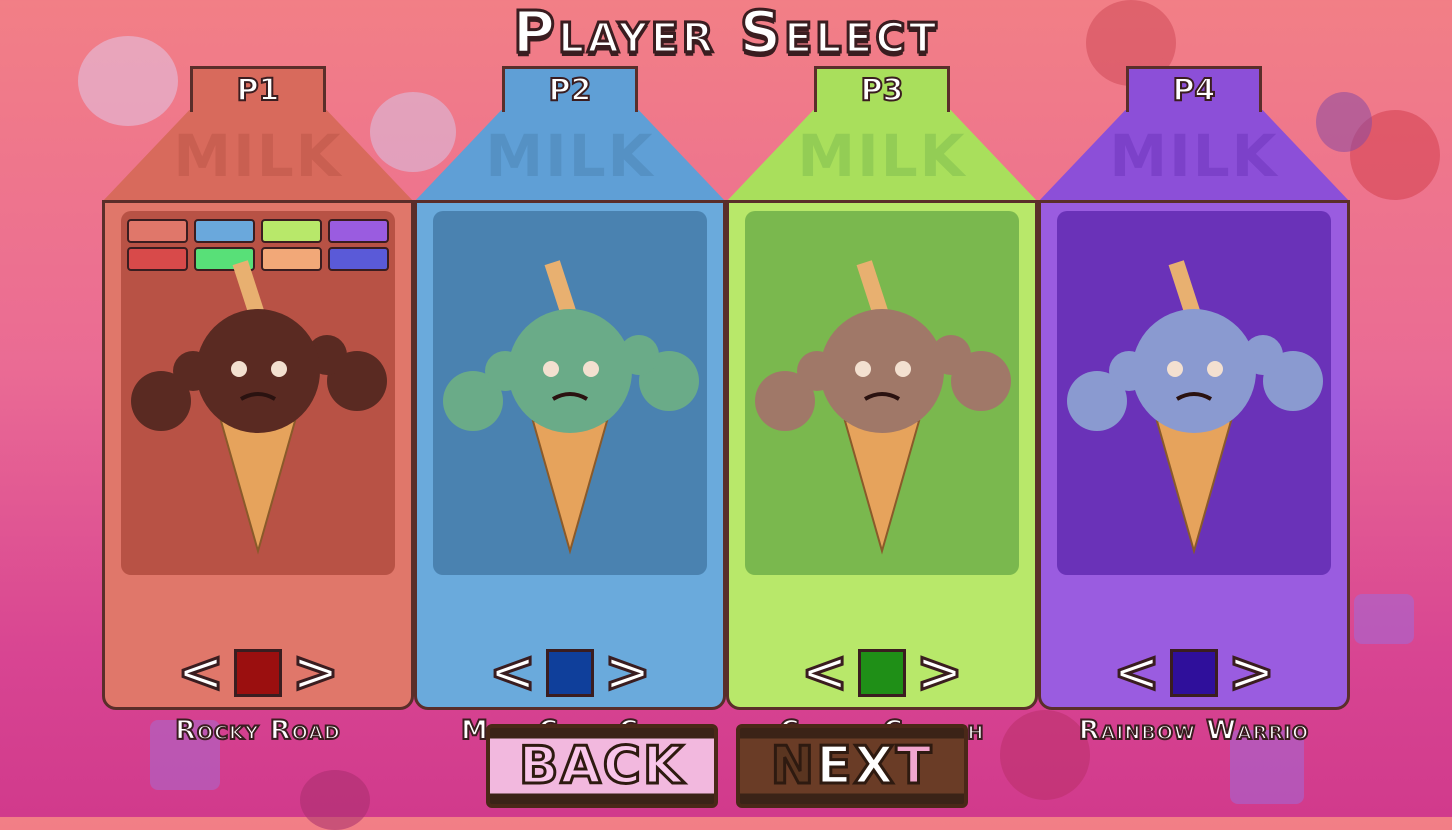 This screenshot has height=830, width=1452. I want to click on carton-body: < > Mint Chop Chip, so click(570, 473).